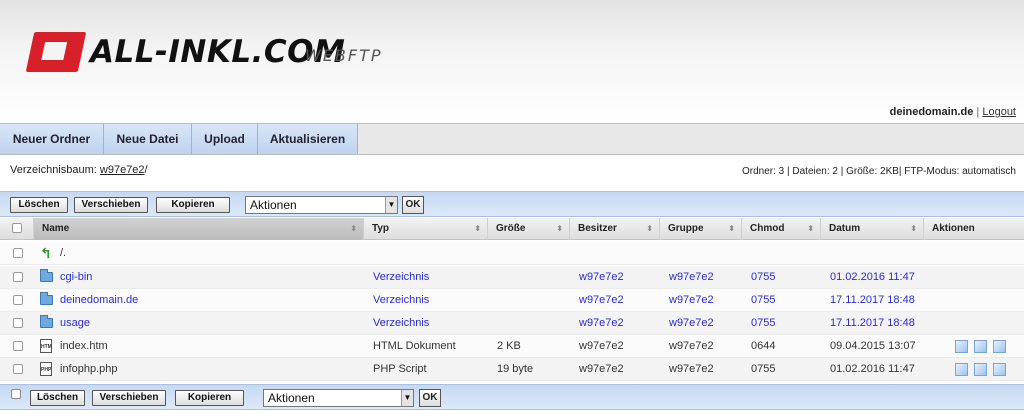  I want to click on file-size: 19 byte, so click(515, 369).